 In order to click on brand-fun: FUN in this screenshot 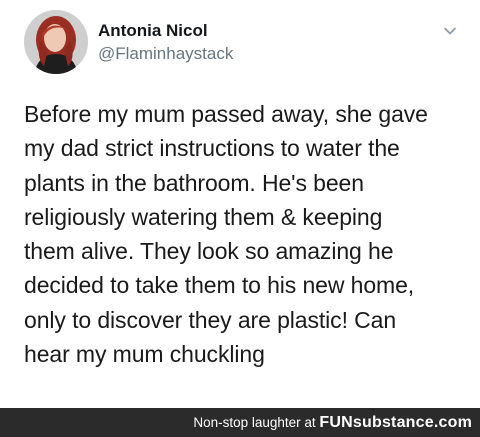, I will do `click(336, 422)`.